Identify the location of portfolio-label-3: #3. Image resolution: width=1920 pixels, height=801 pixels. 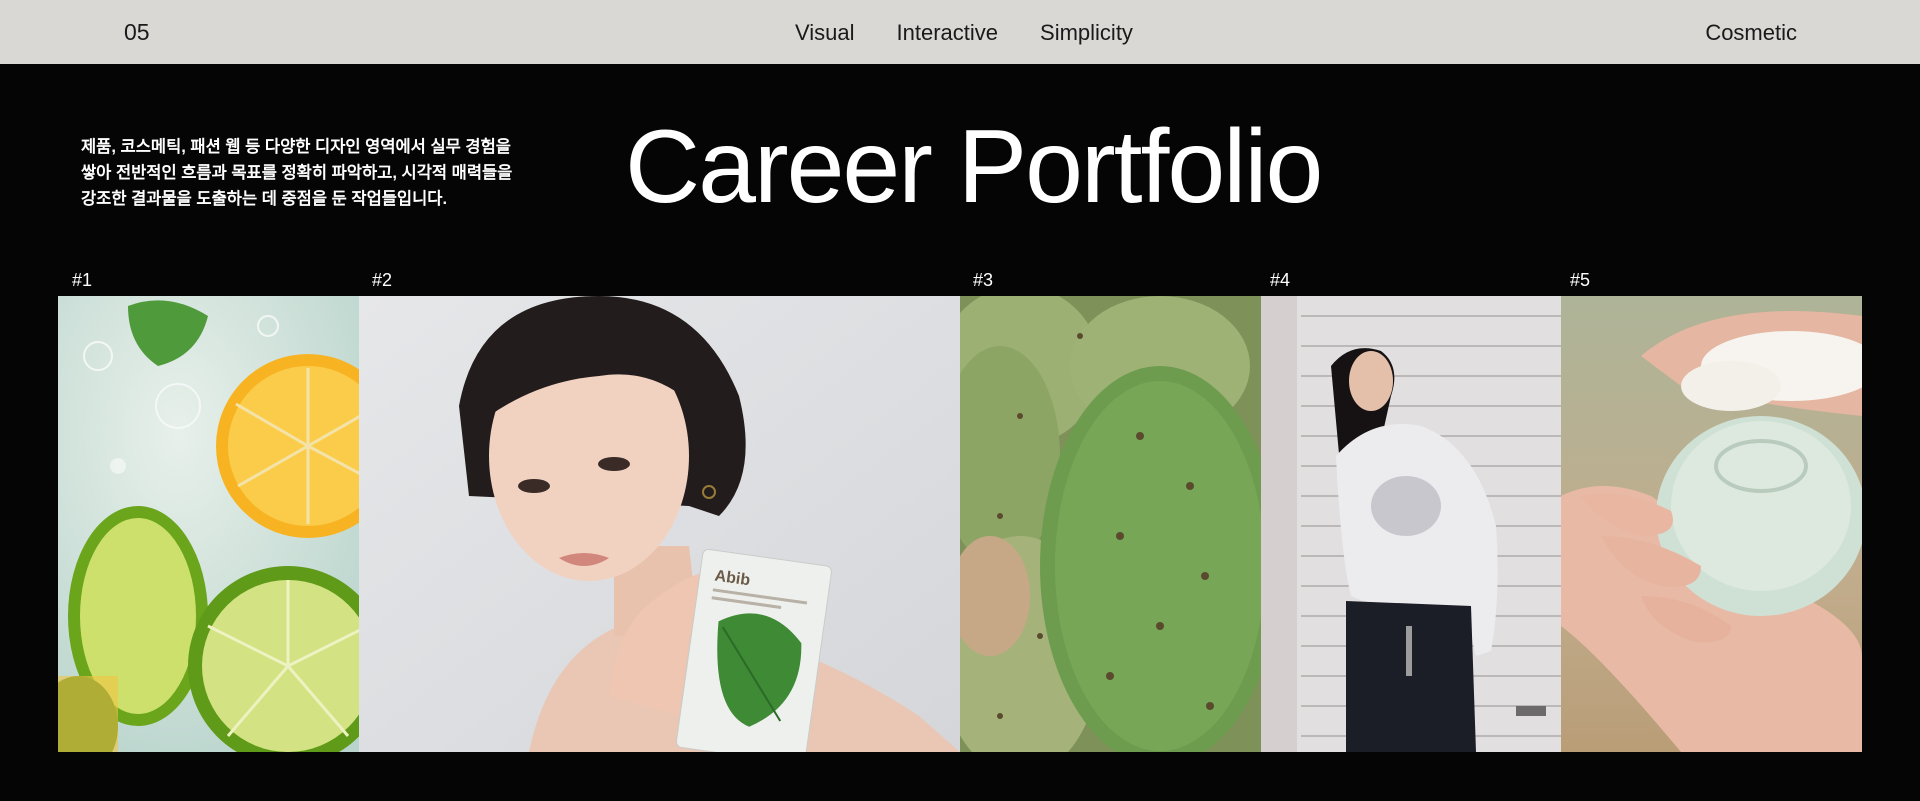
(983, 280).